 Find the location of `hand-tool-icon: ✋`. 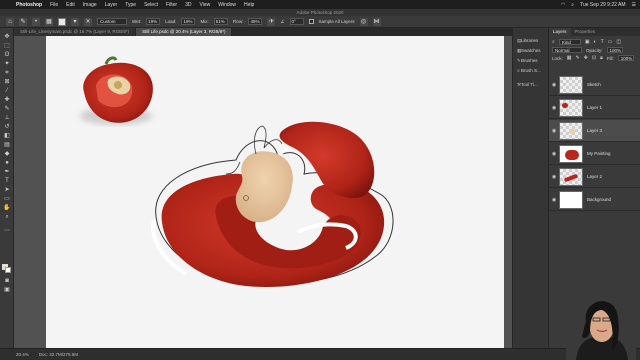

hand-tool-icon: ✋ is located at coordinates (7, 208).